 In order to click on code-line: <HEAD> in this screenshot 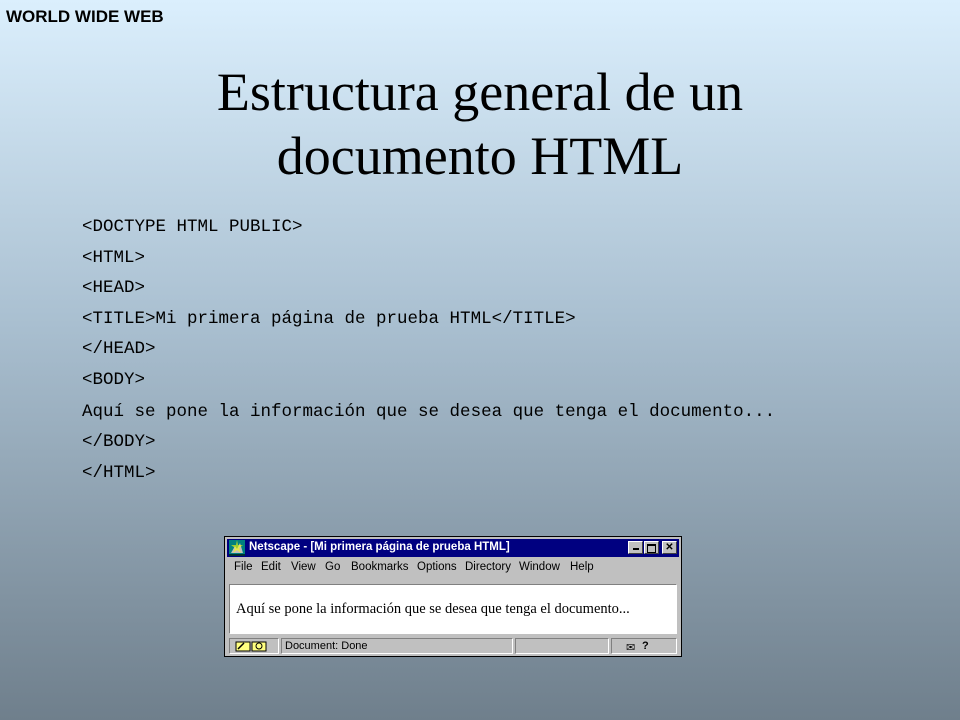, I will do `click(114, 288)`.